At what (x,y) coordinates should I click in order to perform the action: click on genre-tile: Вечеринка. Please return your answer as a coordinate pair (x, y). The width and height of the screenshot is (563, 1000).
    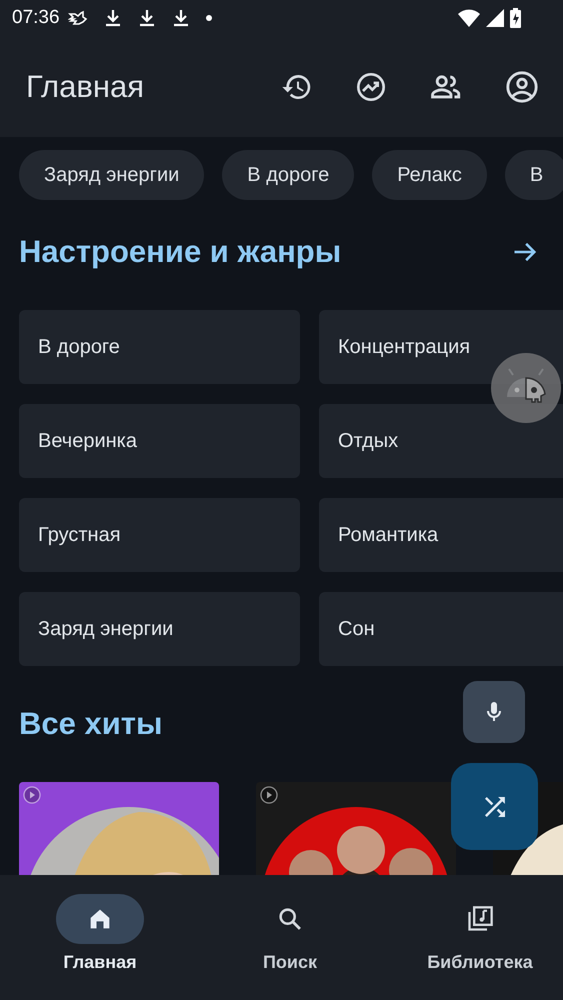
    Looking at the image, I should click on (159, 441).